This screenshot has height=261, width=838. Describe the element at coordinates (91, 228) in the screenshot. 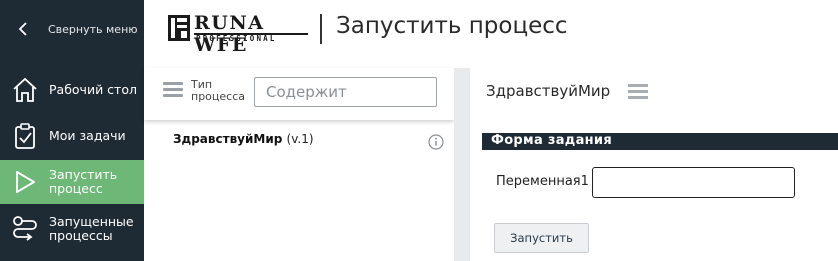

I see `sidebar-item-label: Запущенные процессы` at that location.